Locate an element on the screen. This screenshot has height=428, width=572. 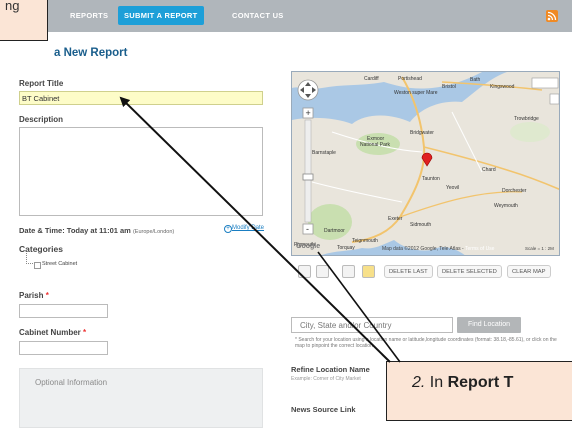
arrow-to-map is located at coordinates (359, 307).